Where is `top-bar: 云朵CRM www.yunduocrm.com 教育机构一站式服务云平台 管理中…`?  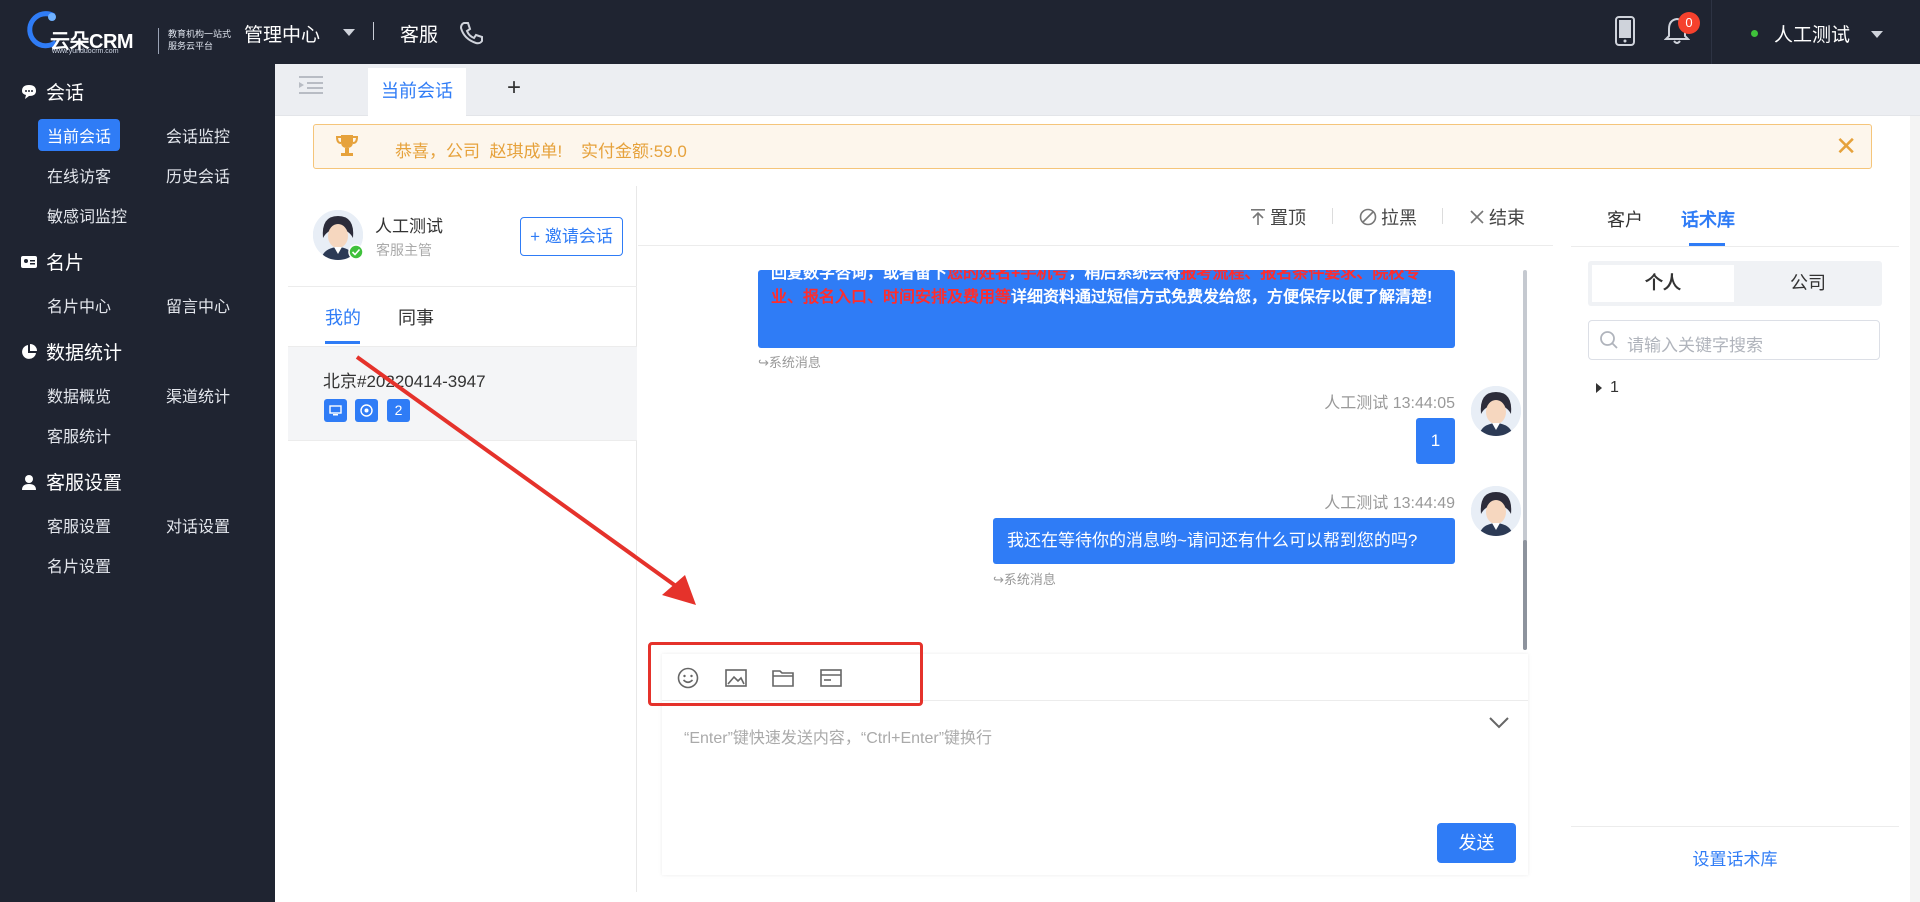
top-bar: 云朵CRM www.yunduocrm.com 教育机构一站式服务云平台 管理中… is located at coordinates (960, 32).